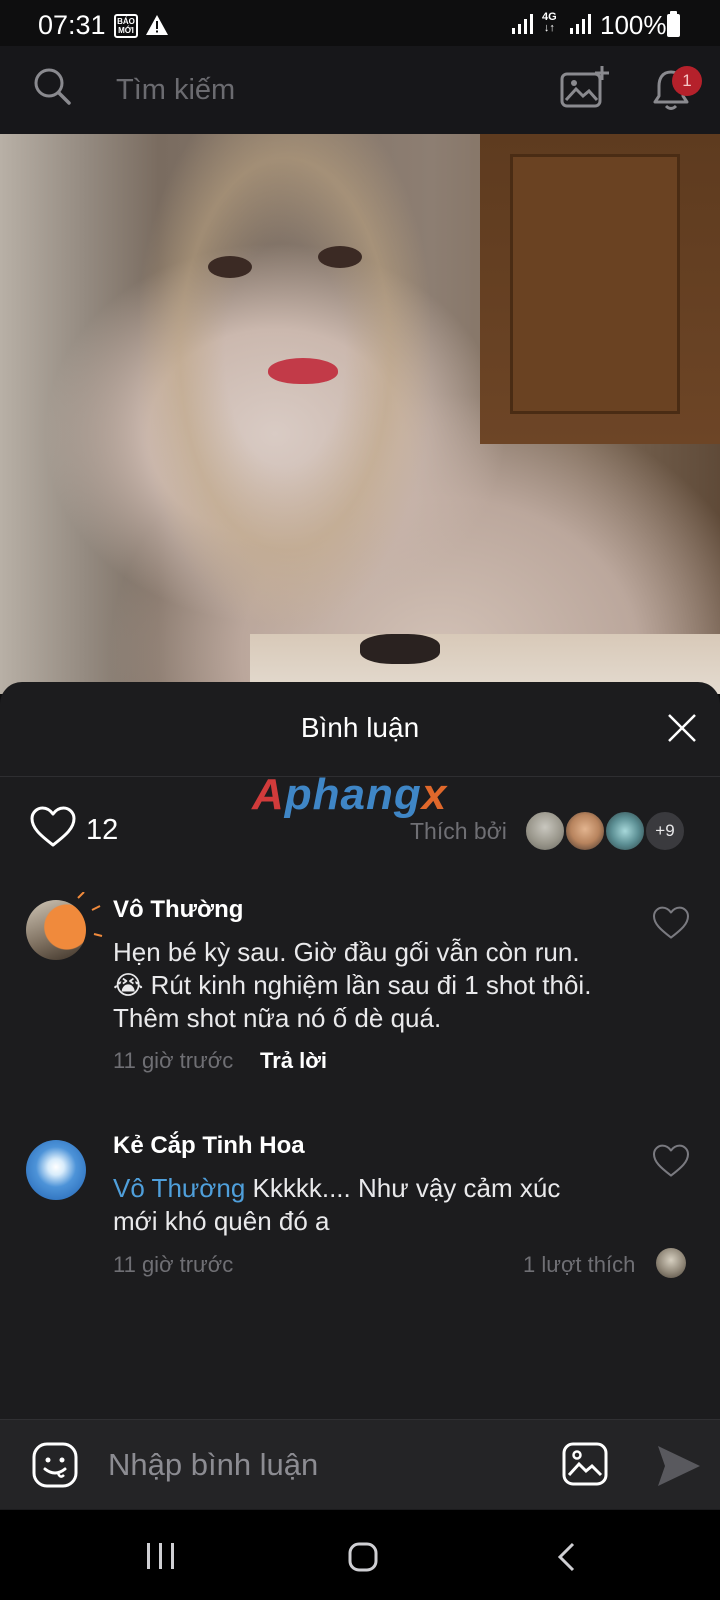 The image size is (720, 1600). Describe the element at coordinates (303, 371) in the screenshot. I see `photo-lips` at that location.